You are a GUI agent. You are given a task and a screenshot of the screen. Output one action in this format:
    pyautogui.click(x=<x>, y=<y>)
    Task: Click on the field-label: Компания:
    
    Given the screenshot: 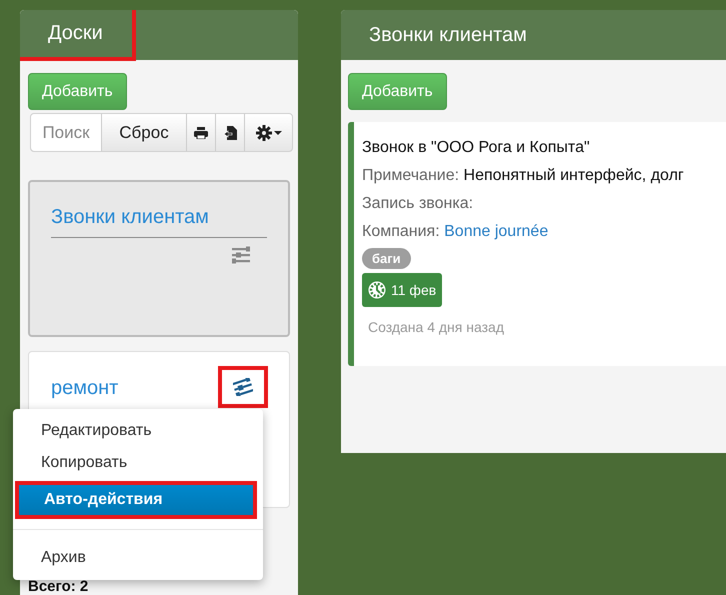 What is the action you would take?
    pyautogui.click(x=401, y=231)
    